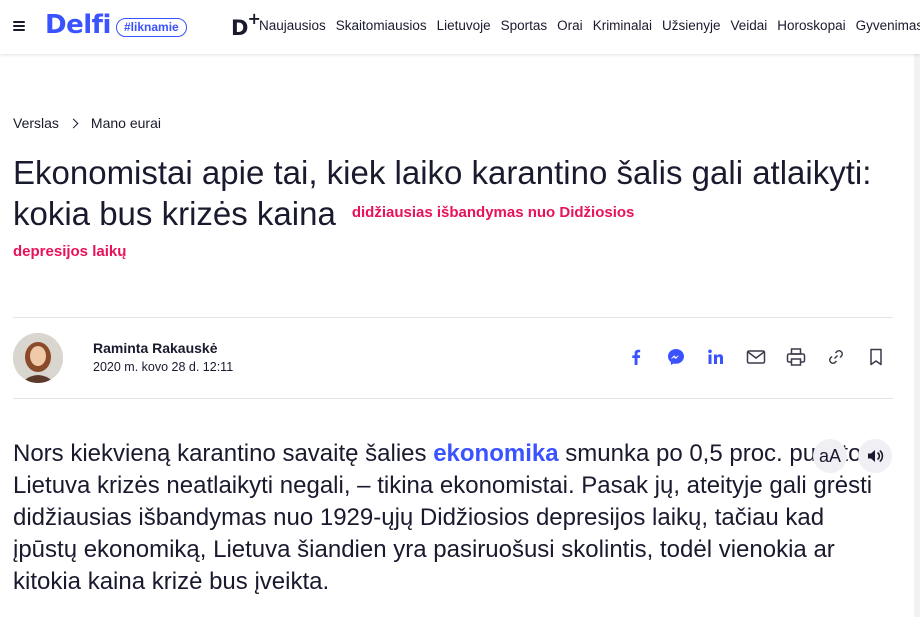 The width and height of the screenshot is (920, 617). Describe the element at coordinates (38, 358) in the screenshot. I see `author-avatar` at that location.